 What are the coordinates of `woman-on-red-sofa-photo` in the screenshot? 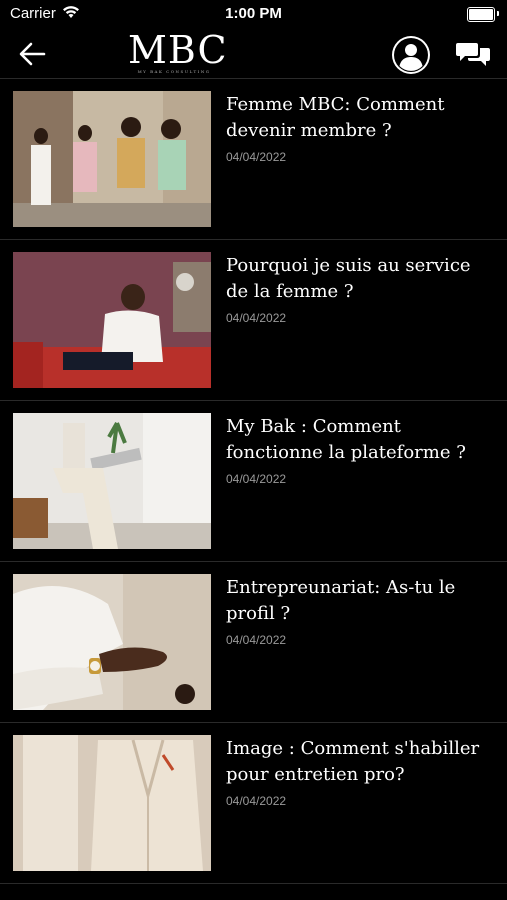 It's located at (112, 320).